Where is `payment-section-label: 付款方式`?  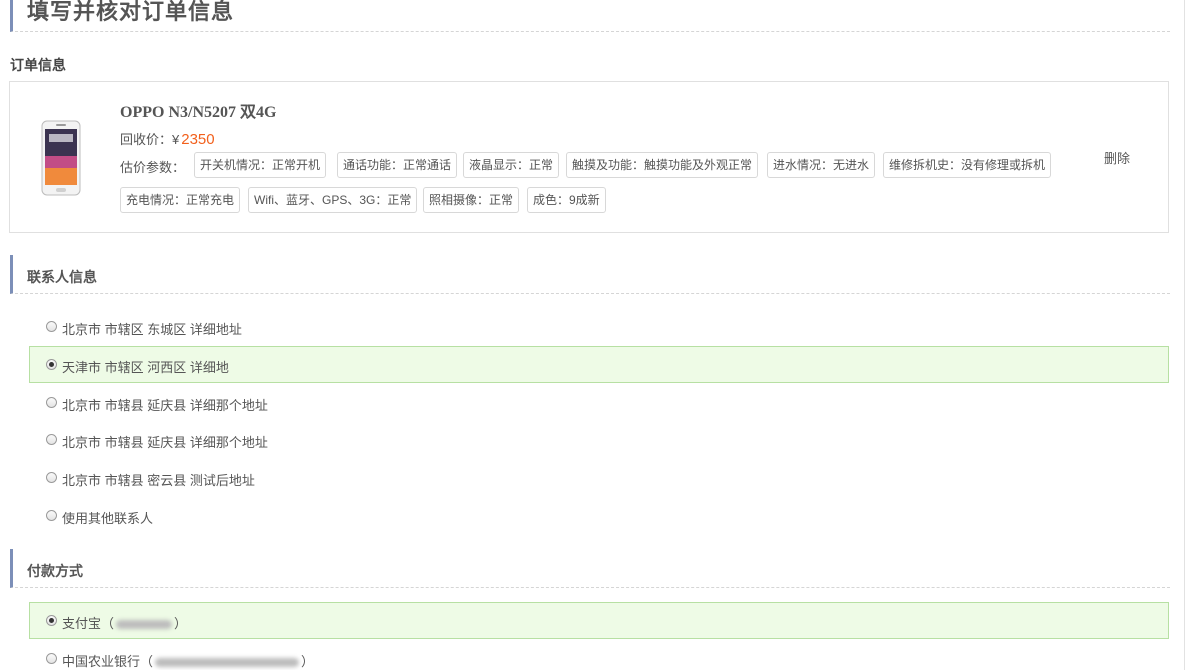
payment-section-label: 付款方式 is located at coordinates (55, 571).